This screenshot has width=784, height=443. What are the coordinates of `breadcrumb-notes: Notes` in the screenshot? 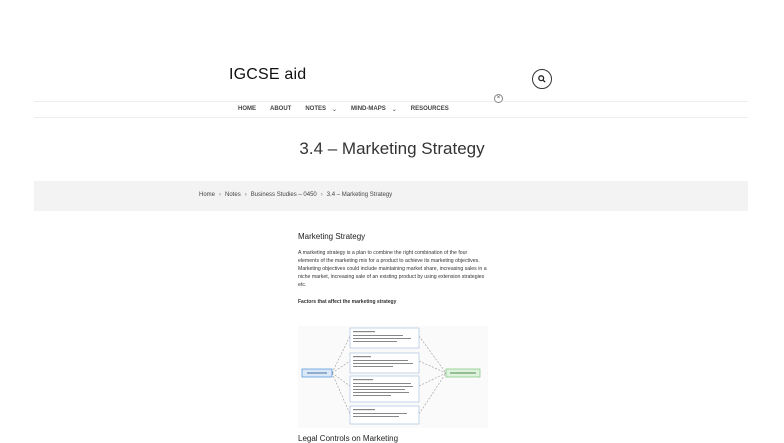 It's located at (233, 195).